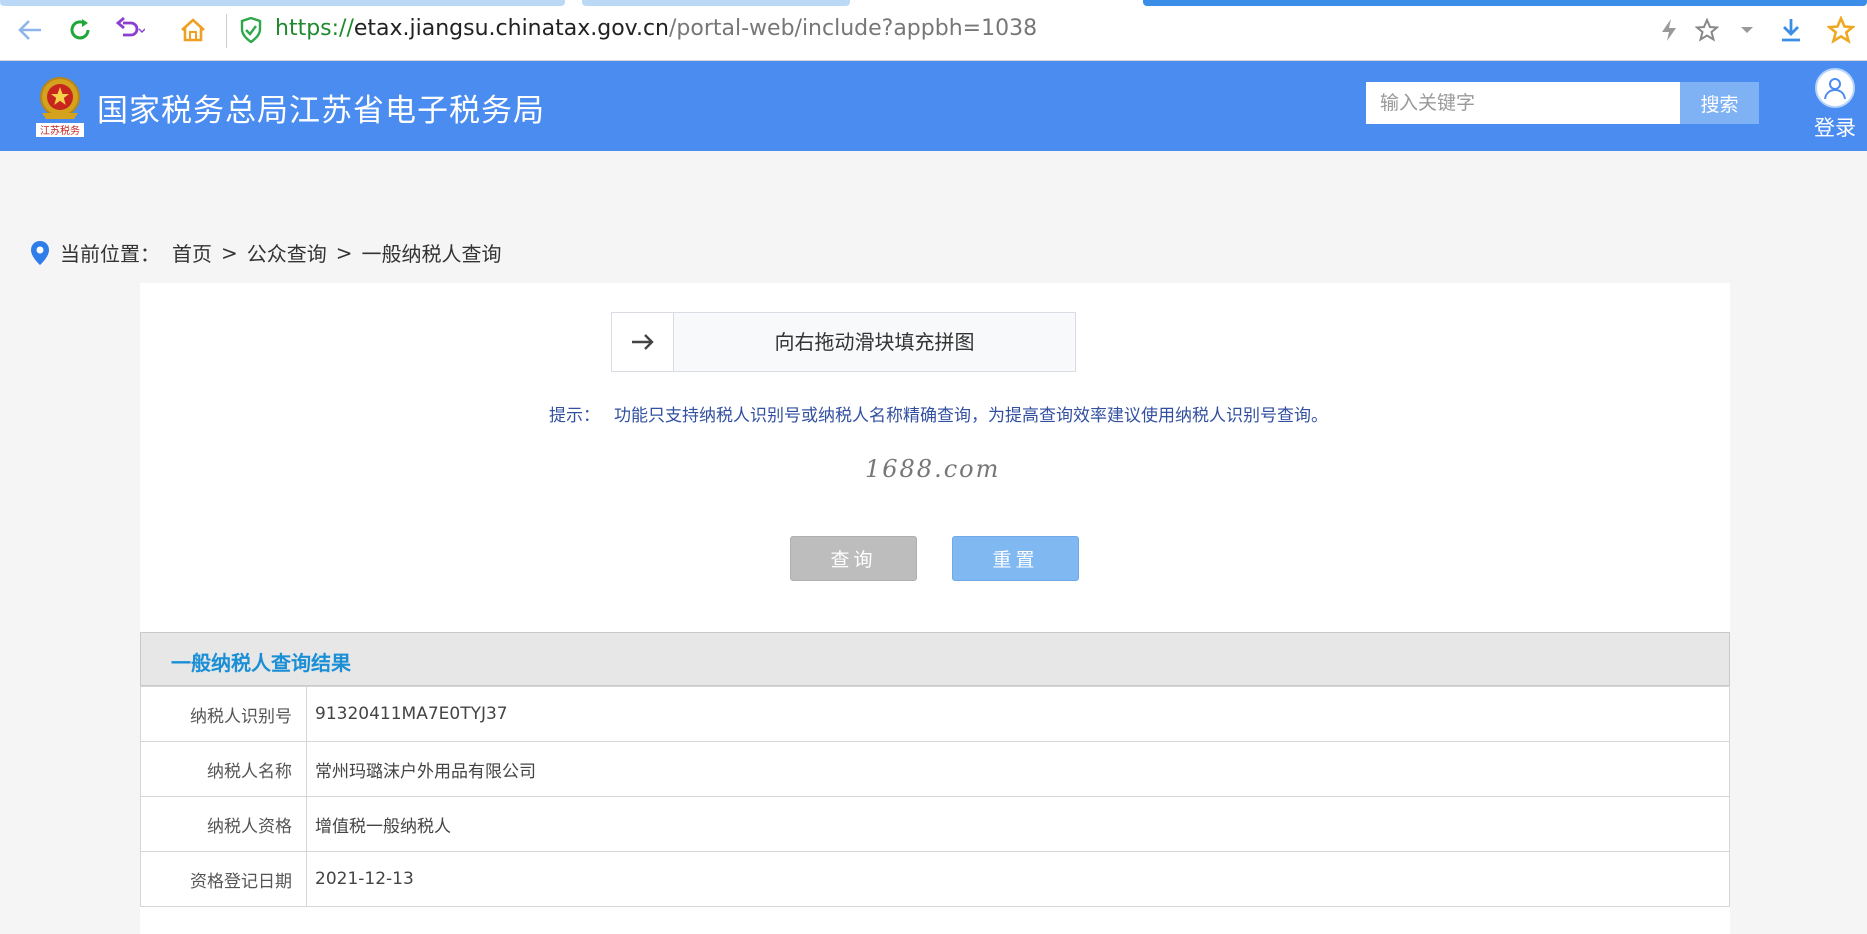 The height and width of the screenshot is (934, 1867). I want to click on breadcrumb-home: 首页, so click(192, 252).